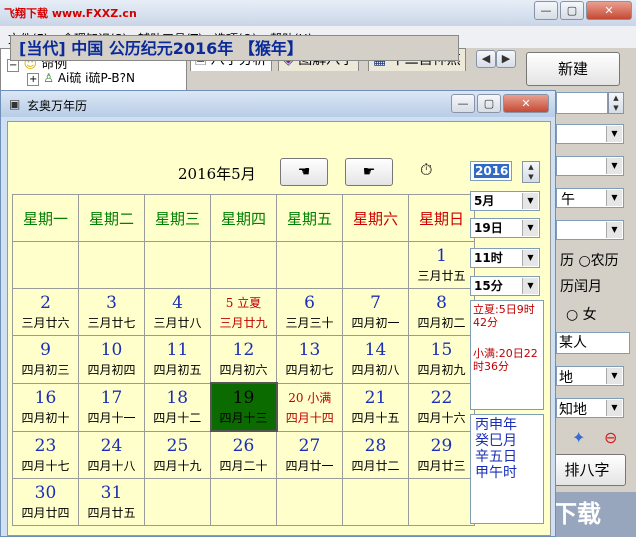 The width and height of the screenshot is (636, 537). I want to click on day-cell: 13 四月初七, so click(309, 359).